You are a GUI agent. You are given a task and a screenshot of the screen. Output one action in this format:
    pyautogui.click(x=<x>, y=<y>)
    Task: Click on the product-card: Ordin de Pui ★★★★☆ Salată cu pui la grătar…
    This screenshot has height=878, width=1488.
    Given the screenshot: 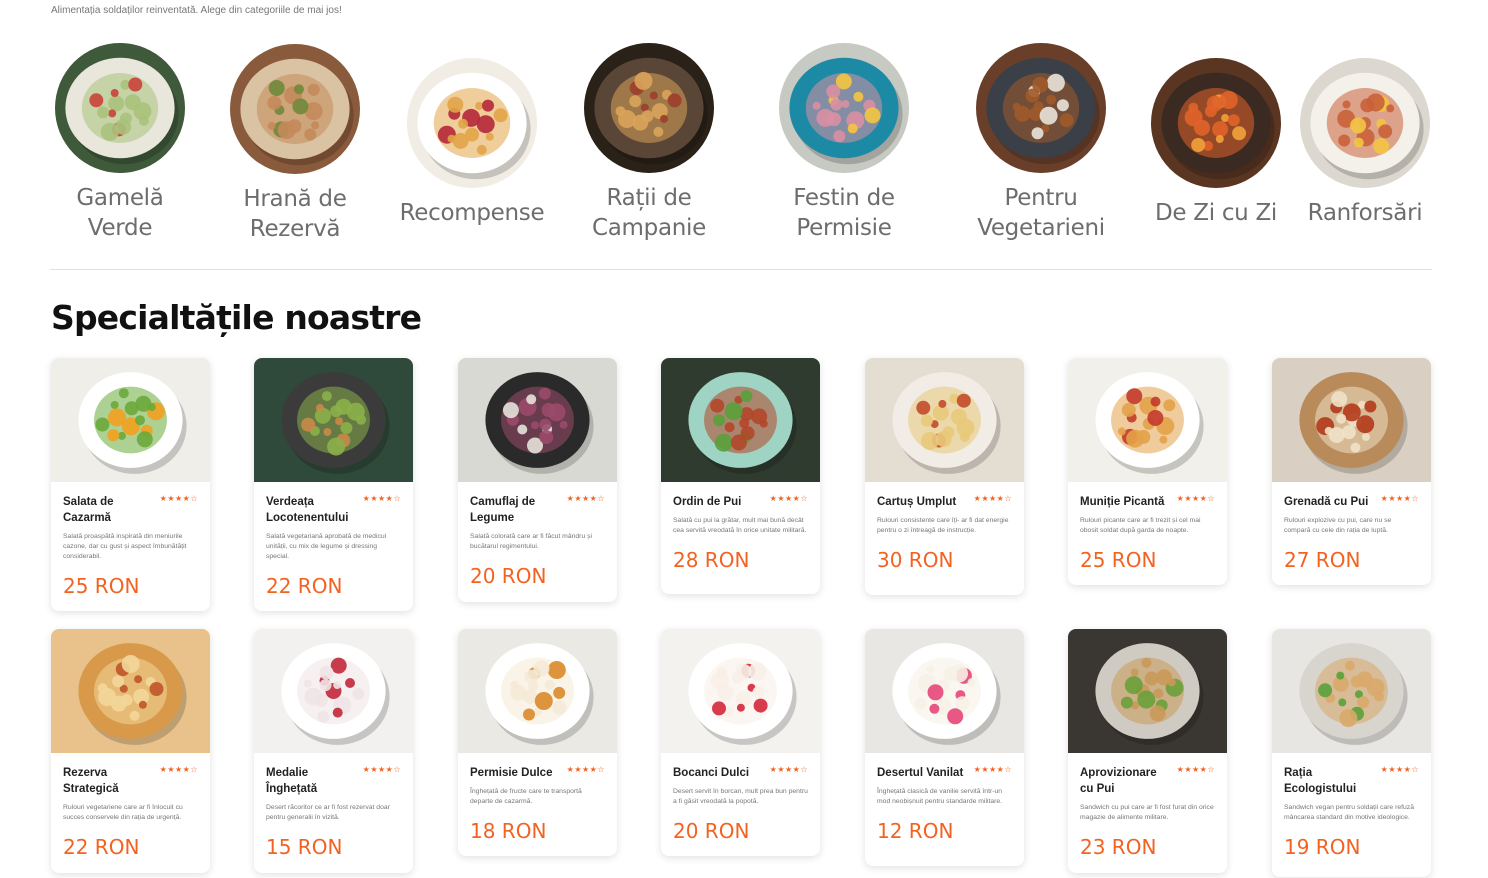 What is the action you would take?
    pyautogui.click(x=740, y=476)
    